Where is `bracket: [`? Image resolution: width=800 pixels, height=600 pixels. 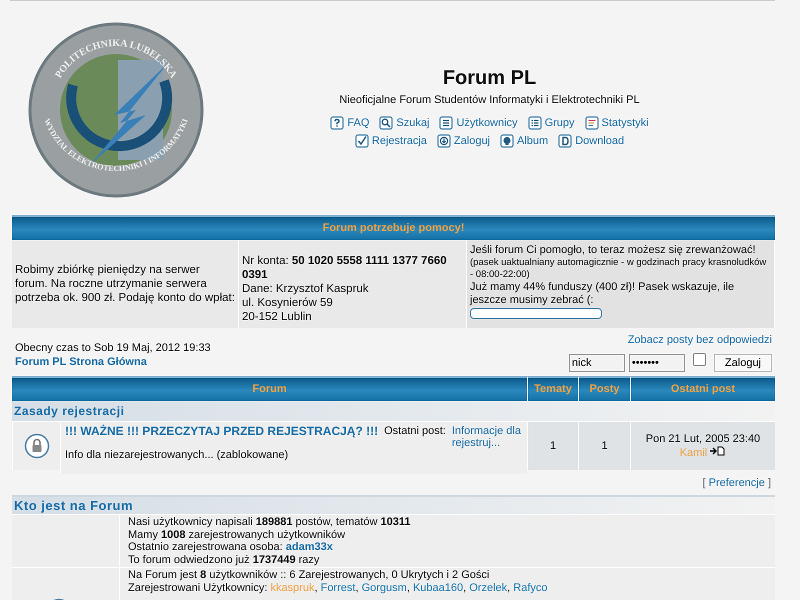
bracket: [ is located at coordinates (704, 483).